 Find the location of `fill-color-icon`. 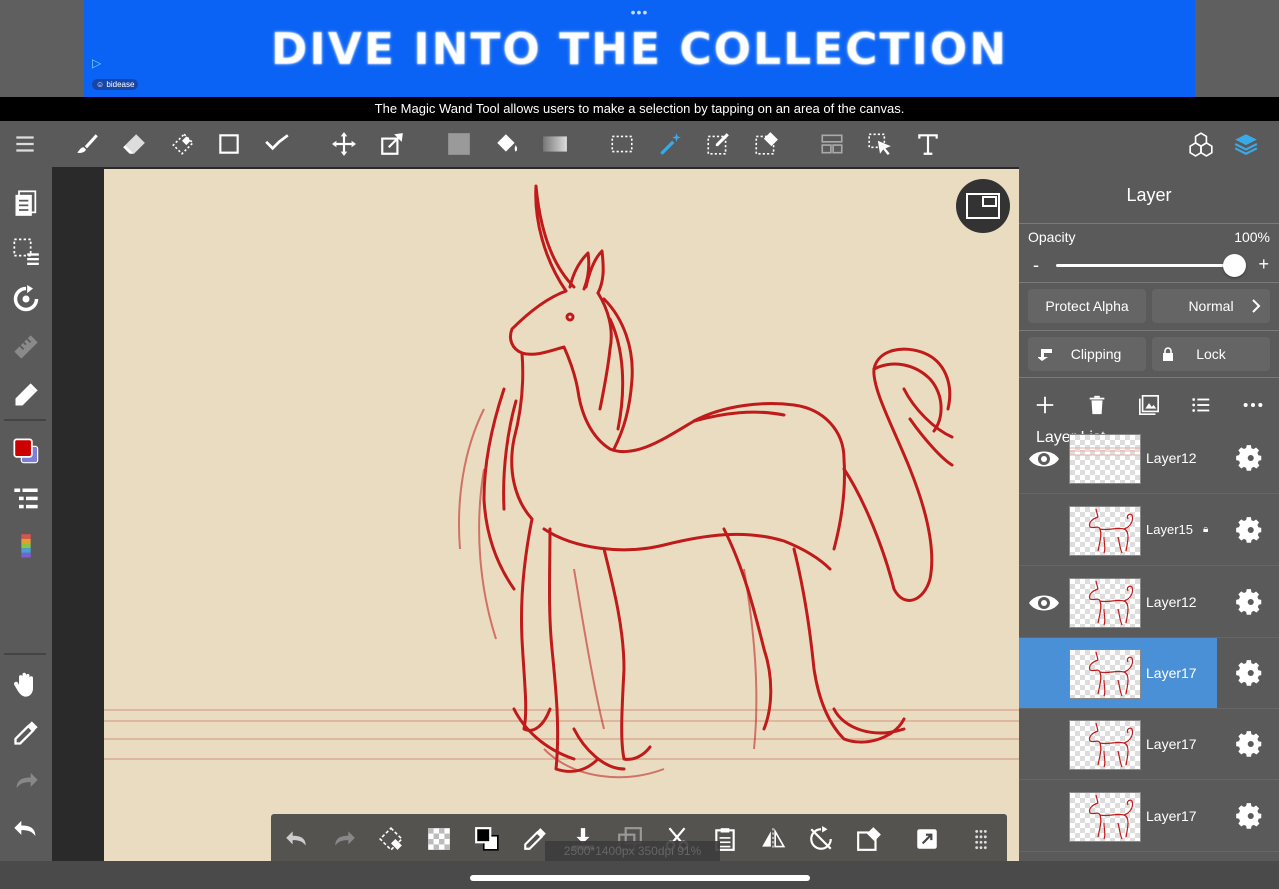

fill-color-icon is located at coordinates (459, 144).